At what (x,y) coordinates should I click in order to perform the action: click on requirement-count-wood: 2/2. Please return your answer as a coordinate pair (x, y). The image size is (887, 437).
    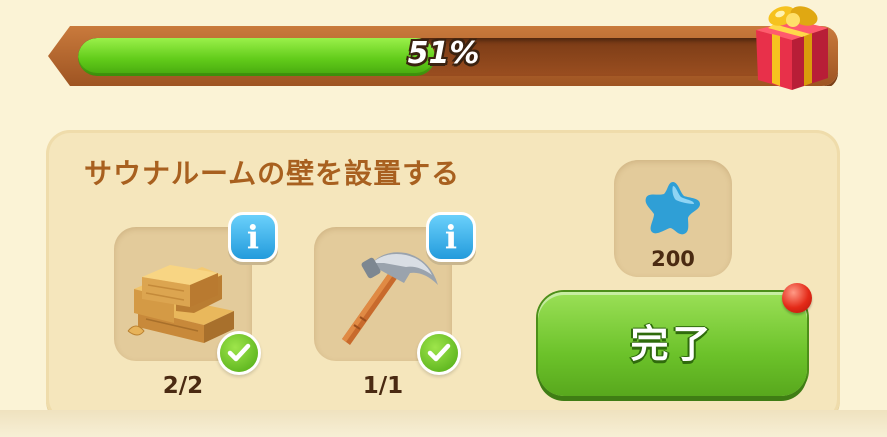
    Looking at the image, I should click on (183, 386).